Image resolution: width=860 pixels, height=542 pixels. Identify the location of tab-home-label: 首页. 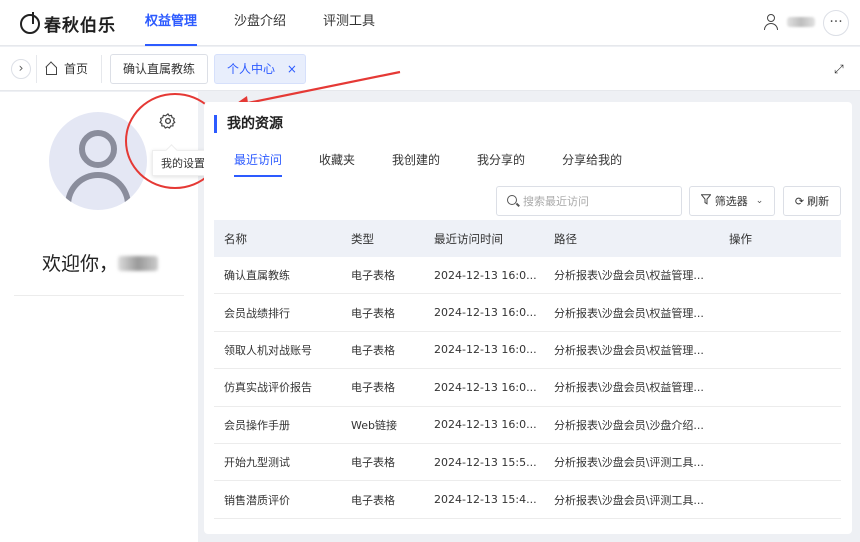
(76, 69).